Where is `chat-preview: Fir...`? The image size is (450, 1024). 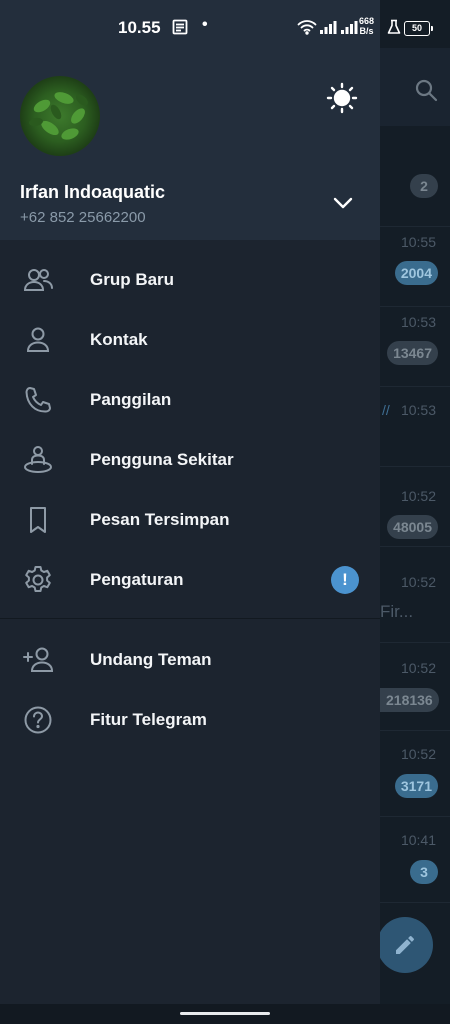 chat-preview: Fir... is located at coordinates (397, 611).